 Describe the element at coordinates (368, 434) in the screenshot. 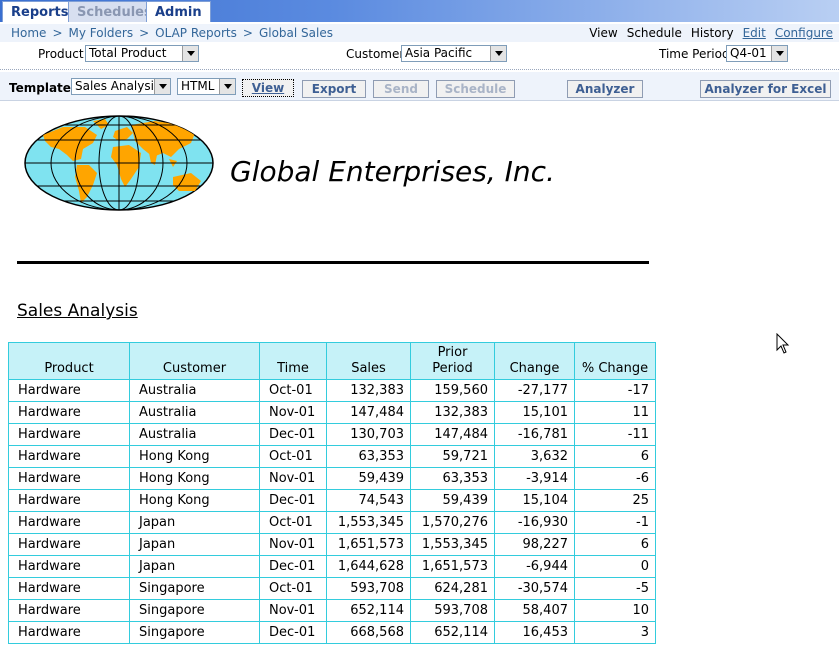

I see `cell-sales: 130,703` at that location.